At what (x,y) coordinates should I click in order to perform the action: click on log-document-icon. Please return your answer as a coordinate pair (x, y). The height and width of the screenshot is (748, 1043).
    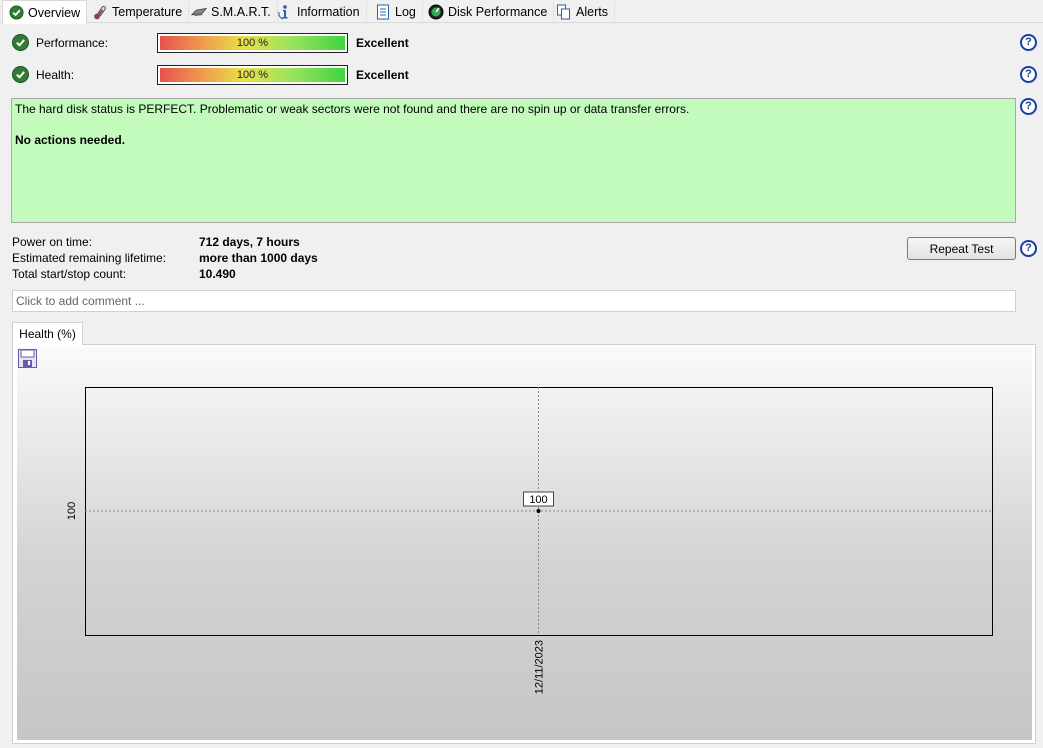
    Looking at the image, I should click on (383, 12).